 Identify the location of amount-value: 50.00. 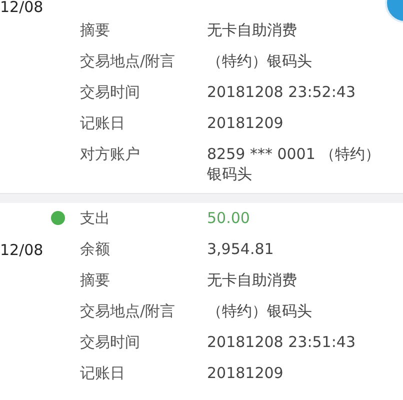
(228, 218).